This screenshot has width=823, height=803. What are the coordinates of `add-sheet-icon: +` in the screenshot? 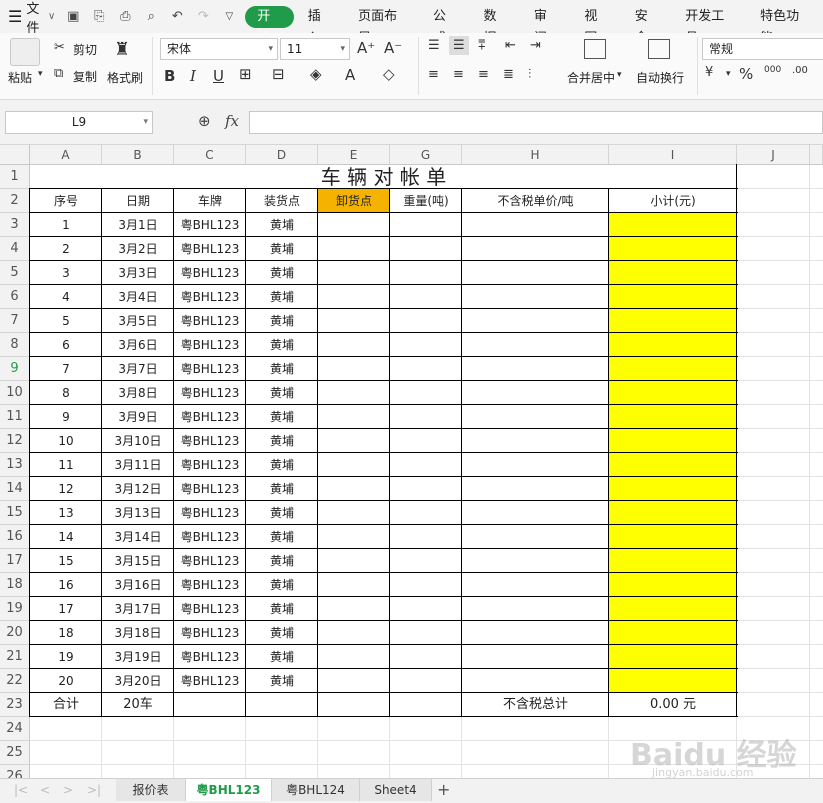 It's located at (443, 789).